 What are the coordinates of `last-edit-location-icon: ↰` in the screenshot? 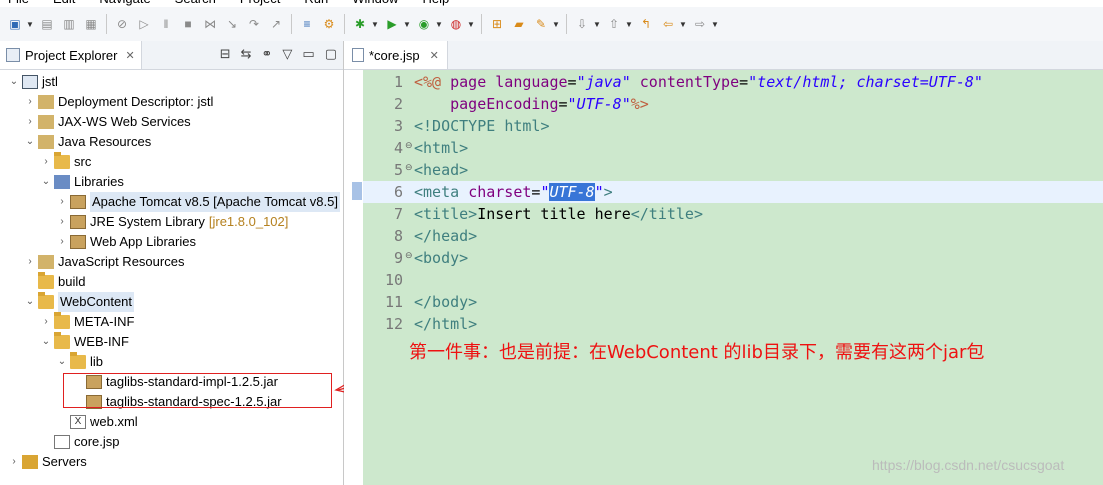 It's located at (646, 24).